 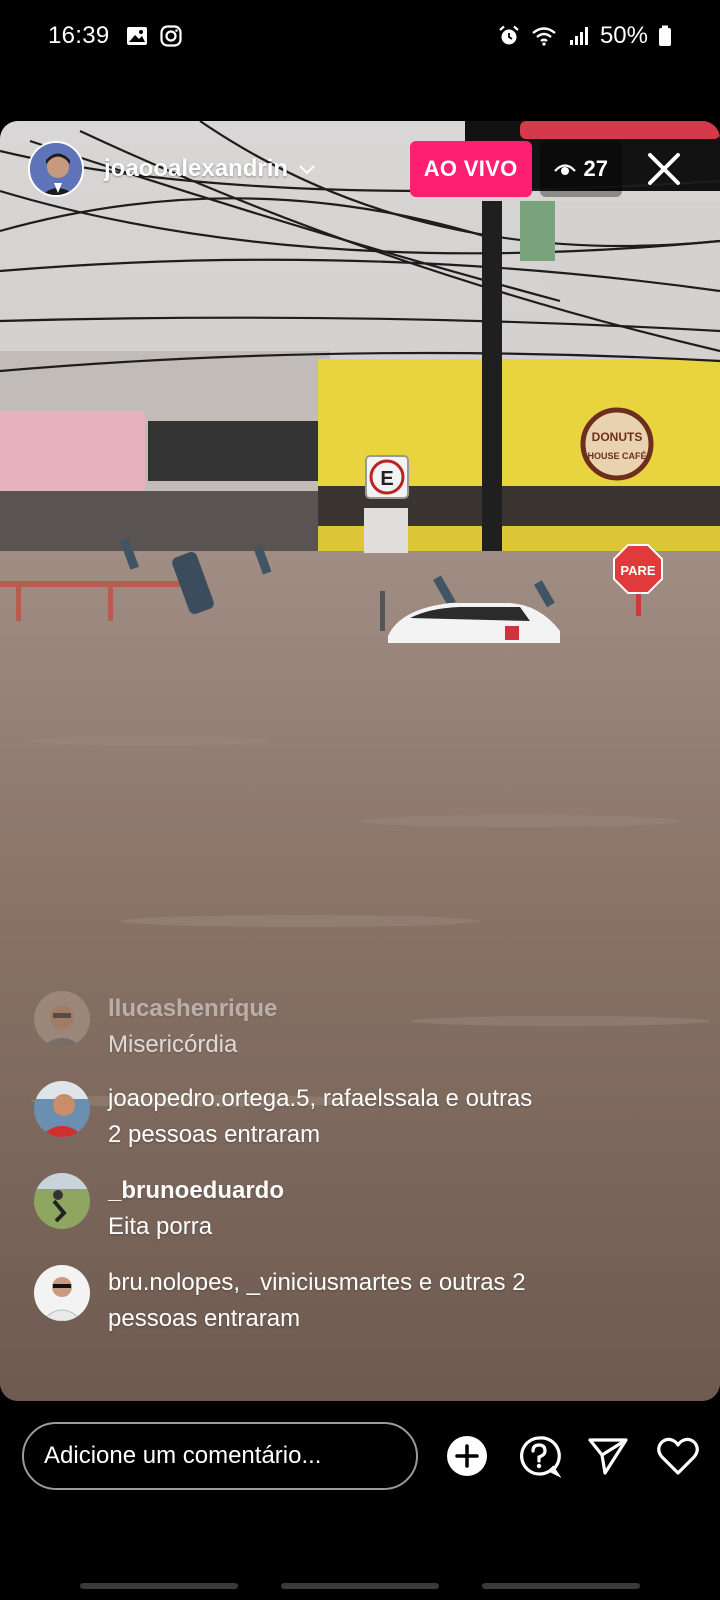 I want to click on send-button, so click(x=608, y=1456).